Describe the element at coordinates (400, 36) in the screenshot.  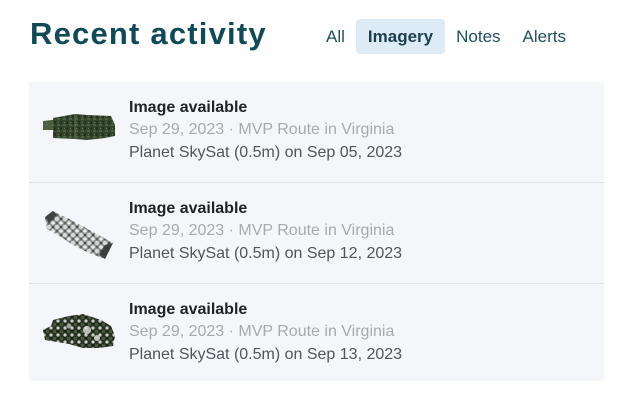
I see `tab-imagery: Imagery` at that location.